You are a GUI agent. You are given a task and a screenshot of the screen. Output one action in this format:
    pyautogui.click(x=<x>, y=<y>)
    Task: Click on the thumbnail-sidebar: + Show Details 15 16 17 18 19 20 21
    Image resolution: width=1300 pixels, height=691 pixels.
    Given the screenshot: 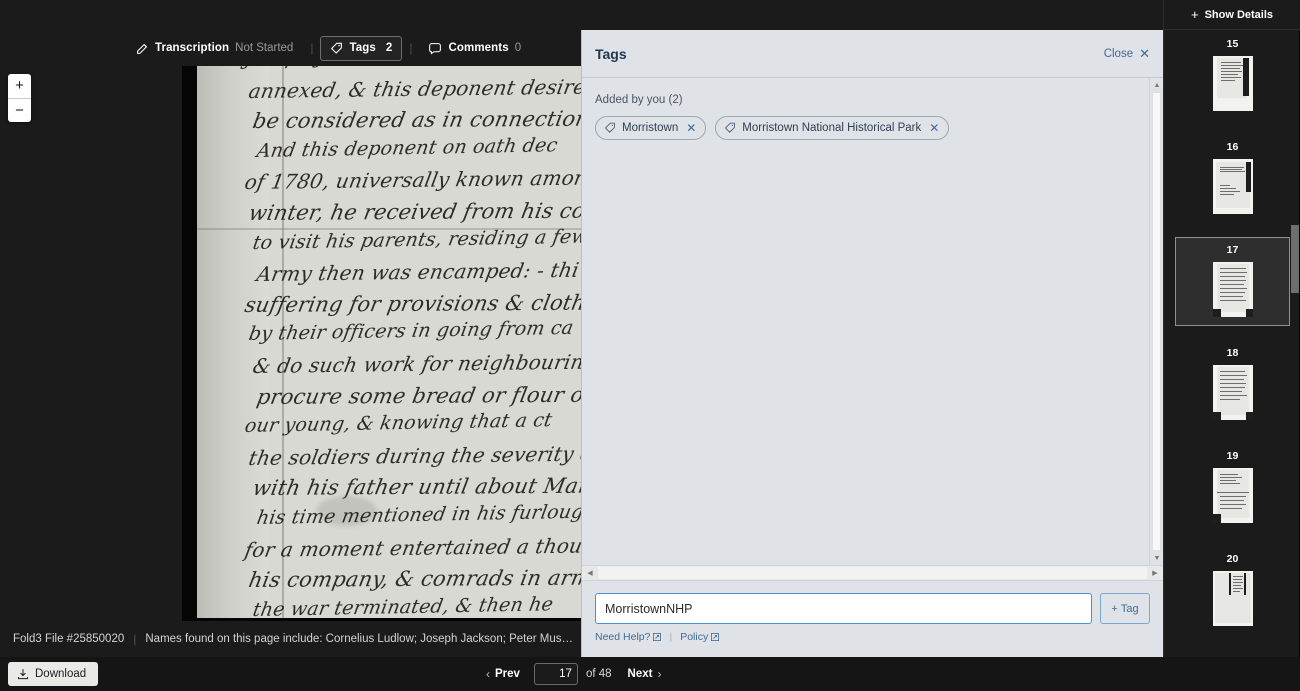 What is the action you would take?
    pyautogui.click(x=1231, y=328)
    